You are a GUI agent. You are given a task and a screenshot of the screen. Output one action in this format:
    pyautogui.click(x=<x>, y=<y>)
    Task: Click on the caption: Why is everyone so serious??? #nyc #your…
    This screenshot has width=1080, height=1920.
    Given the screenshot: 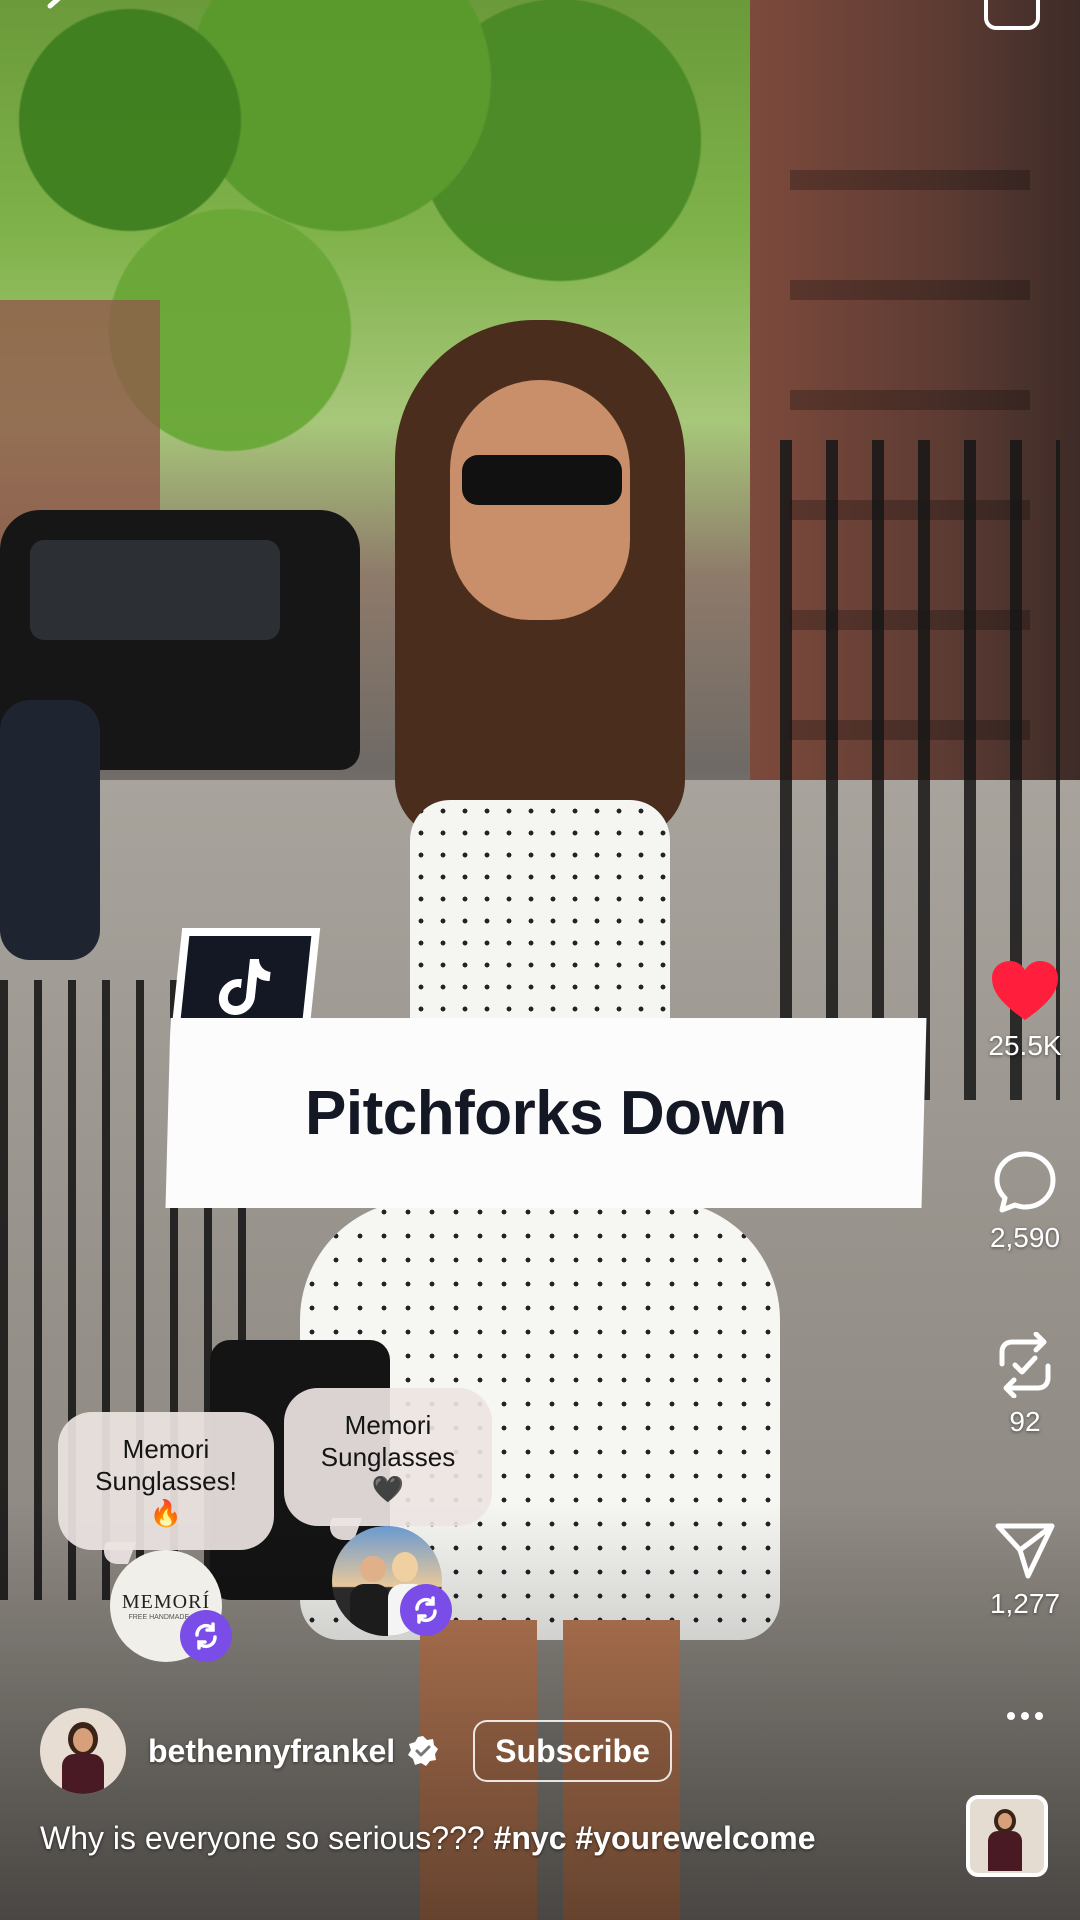 What is the action you would take?
    pyautogui.click(x=427, y=1838)
    